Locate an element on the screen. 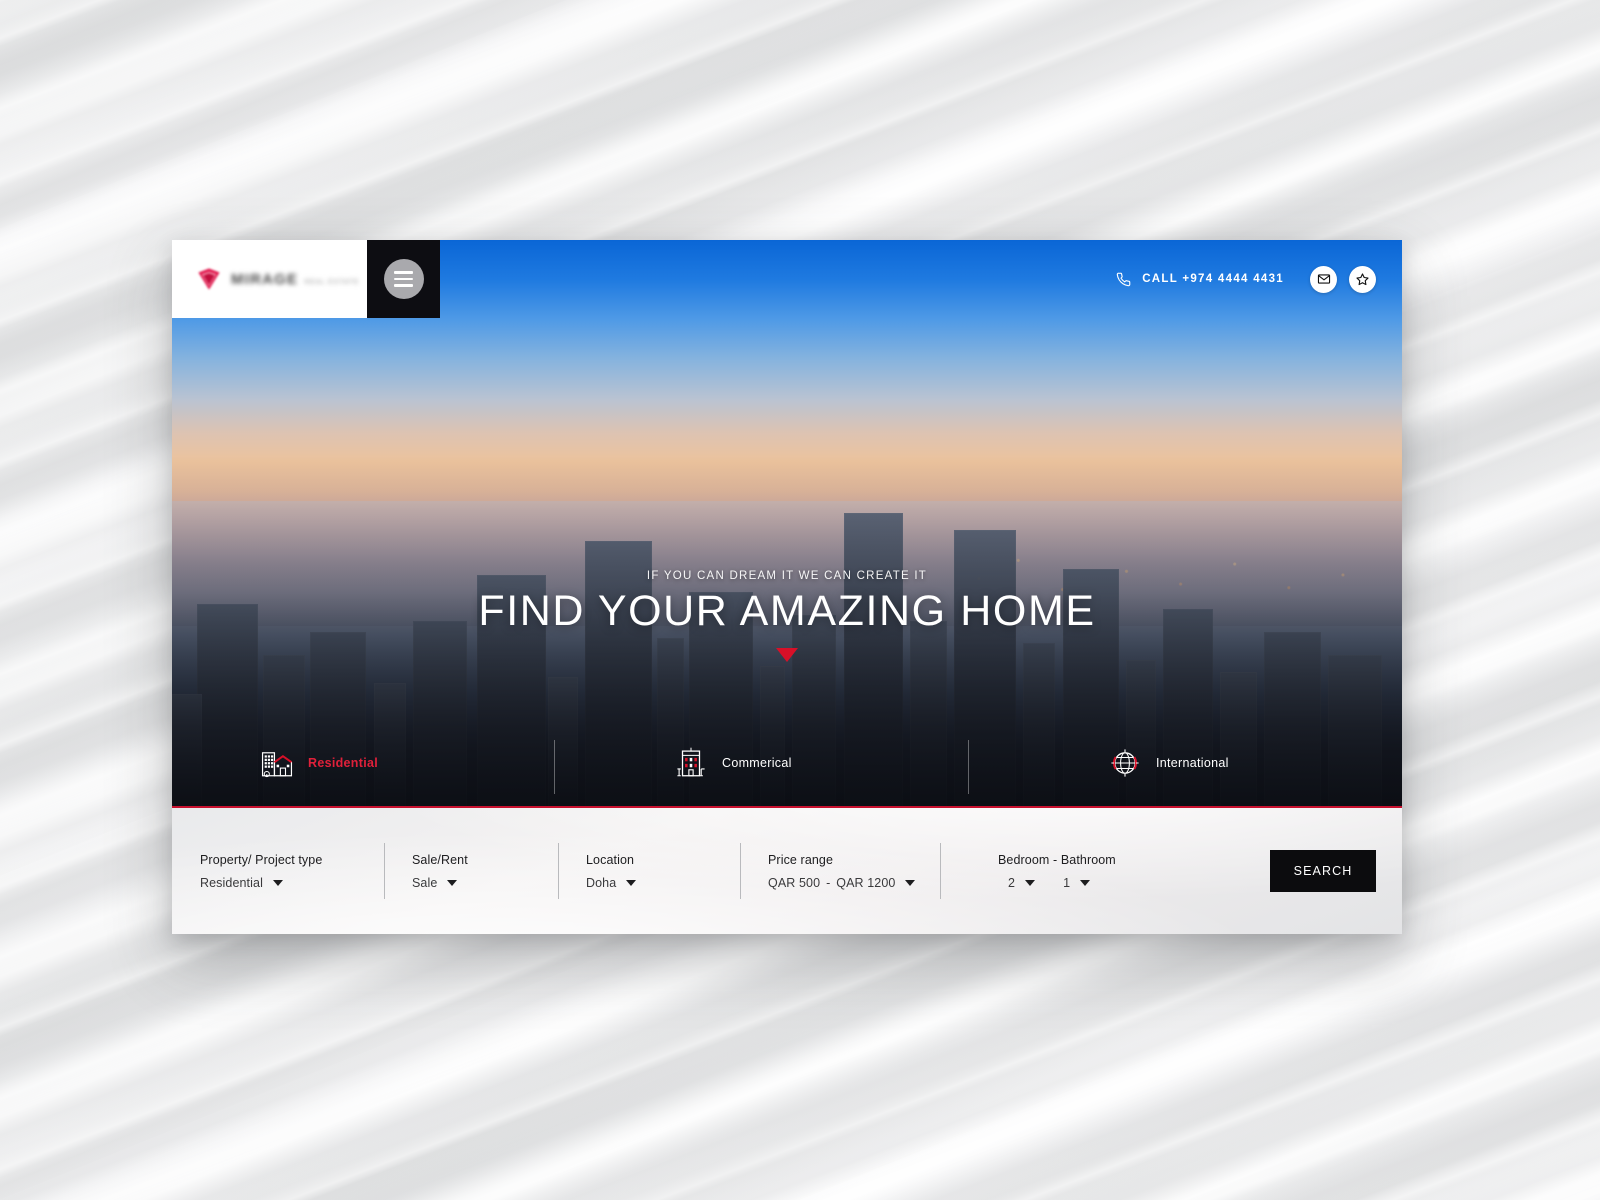  field-value: Doha is located at coordinates (601, 882).